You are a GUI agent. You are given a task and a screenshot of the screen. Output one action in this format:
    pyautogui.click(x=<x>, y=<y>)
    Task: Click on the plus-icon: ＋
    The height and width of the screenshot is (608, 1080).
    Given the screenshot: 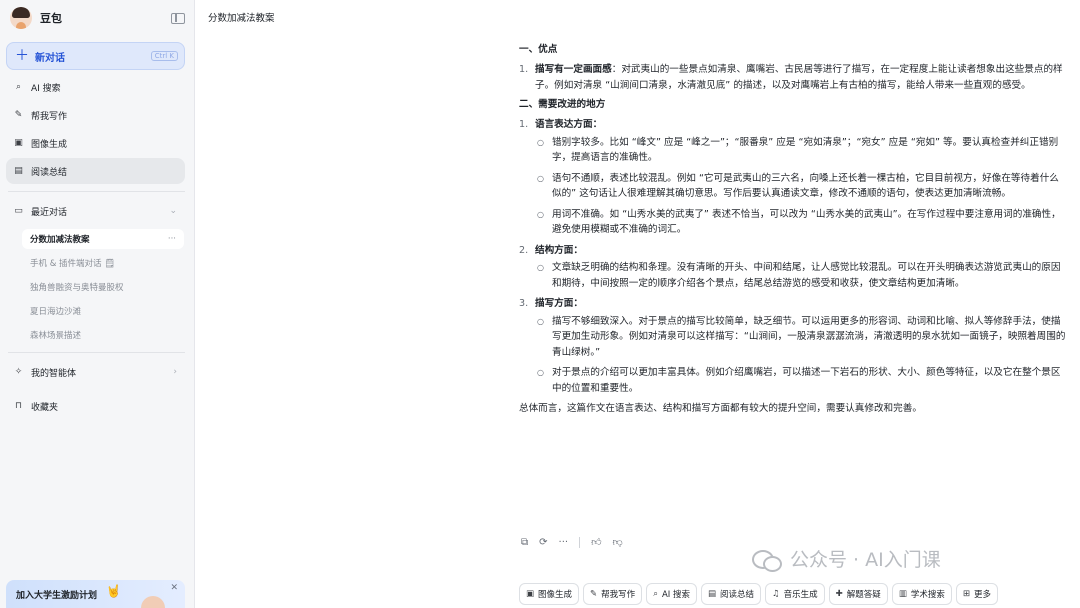 What is the action you would take?
    pyautogui.click(x=22, y=56)
    